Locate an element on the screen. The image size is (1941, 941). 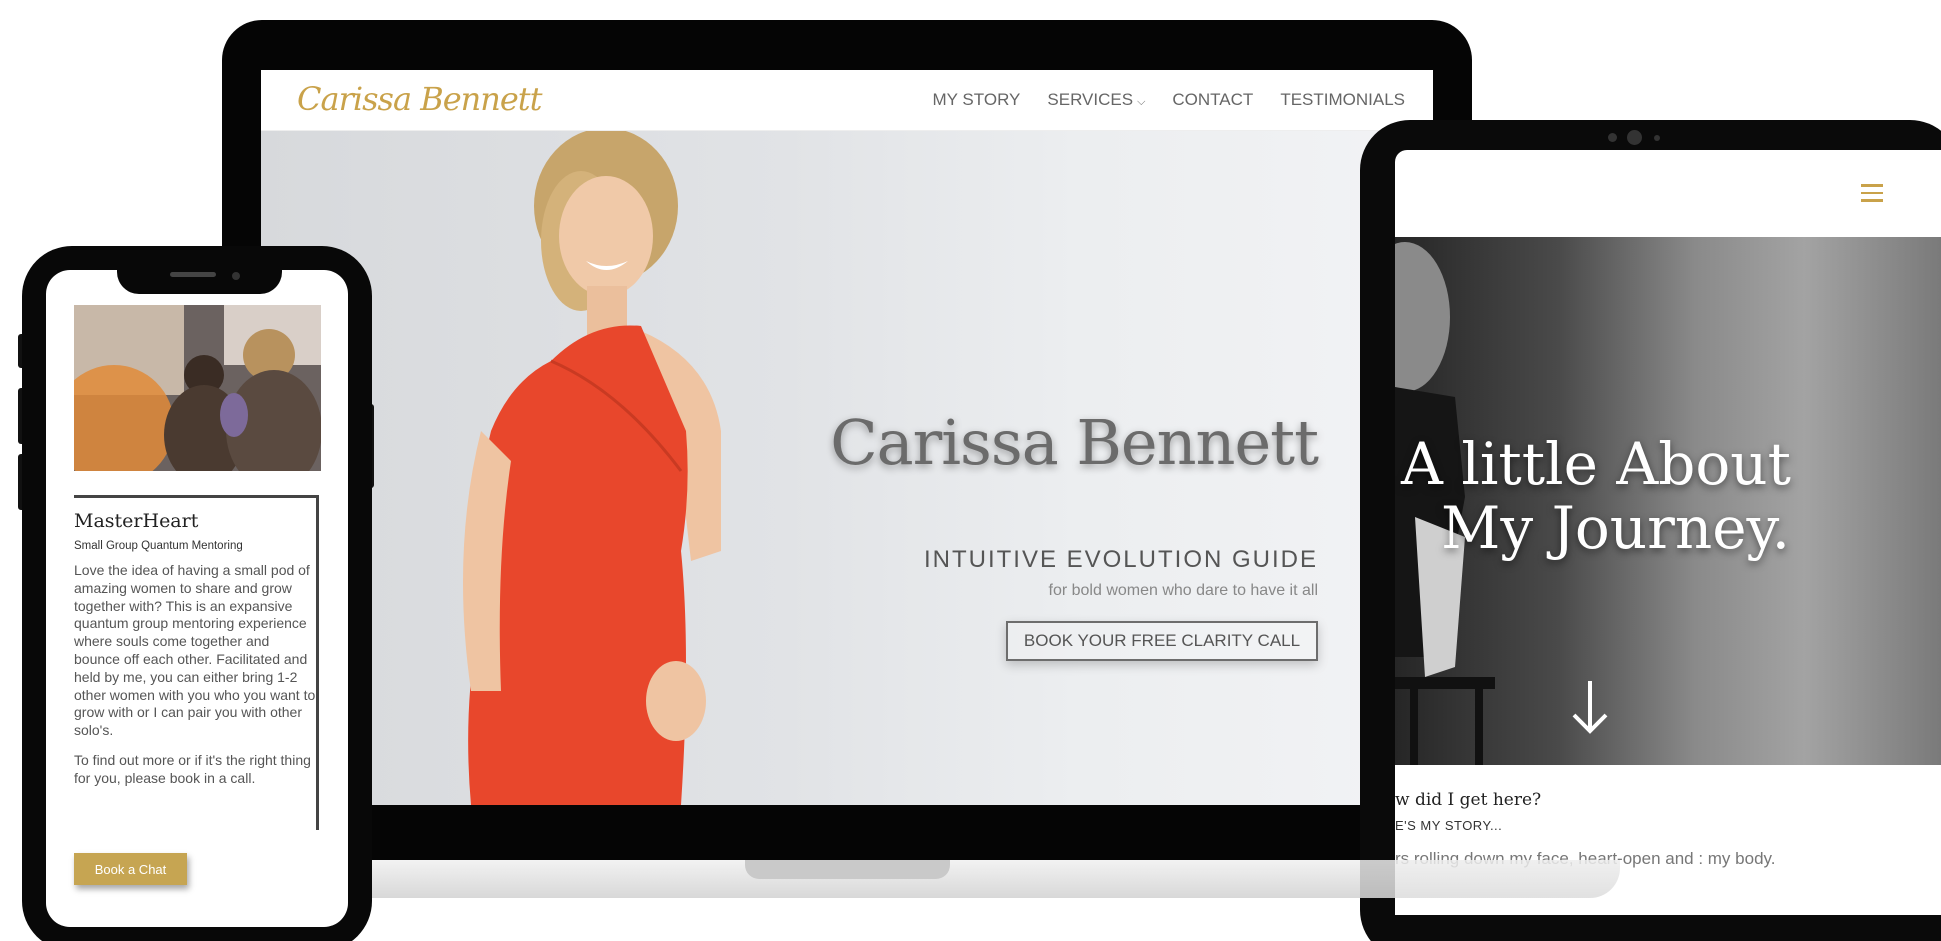
tablet-sensor-icon is located at coordinates (1657, 138).